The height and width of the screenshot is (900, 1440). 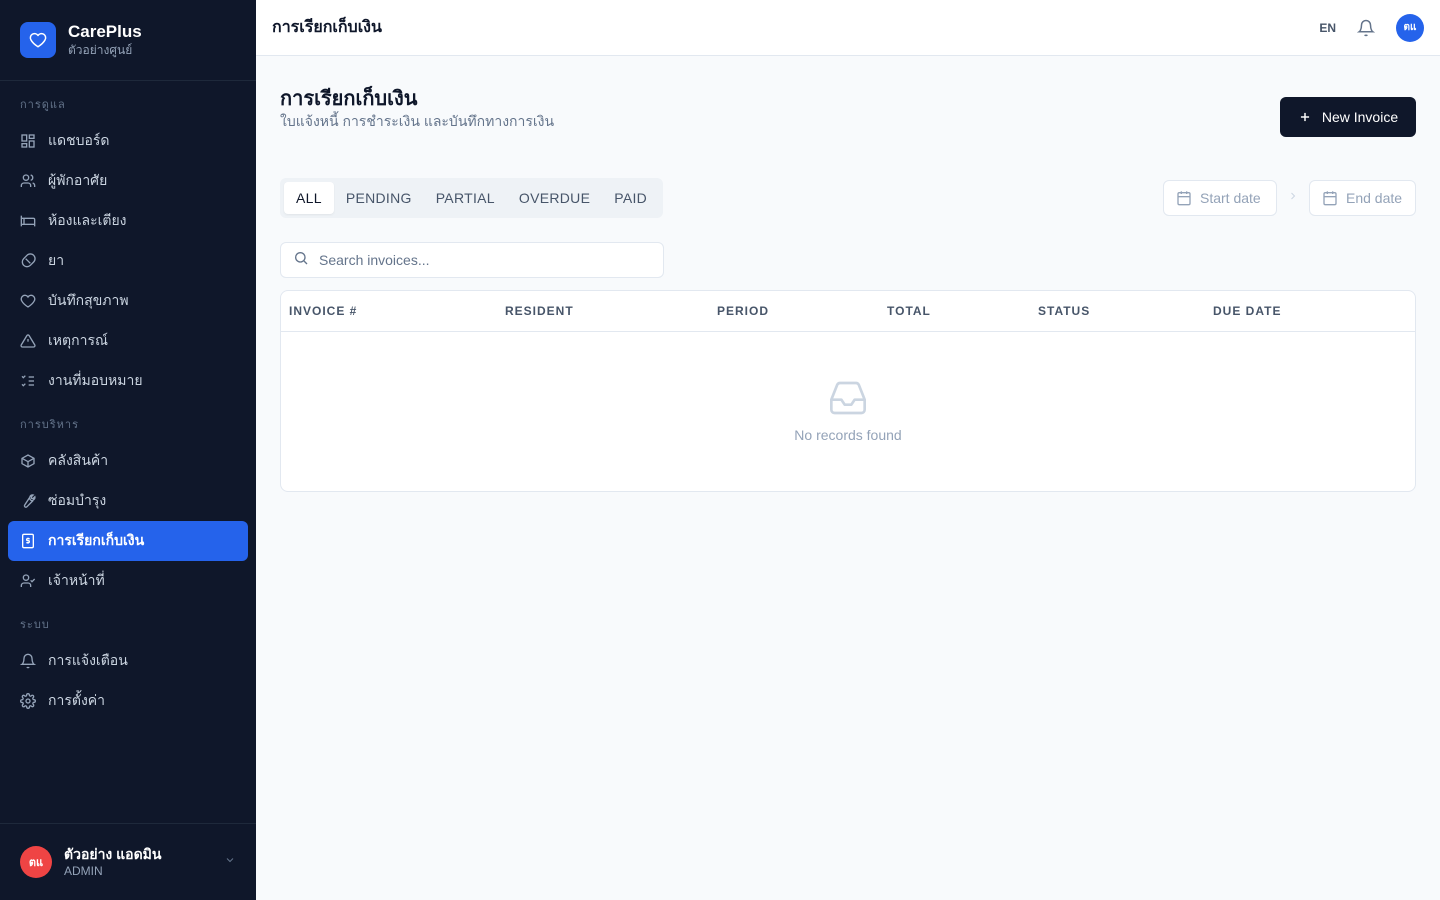 What do you see at coordinates (479, 260) in the screenshot?
I see `search-input` at bounding box center [479, 260].